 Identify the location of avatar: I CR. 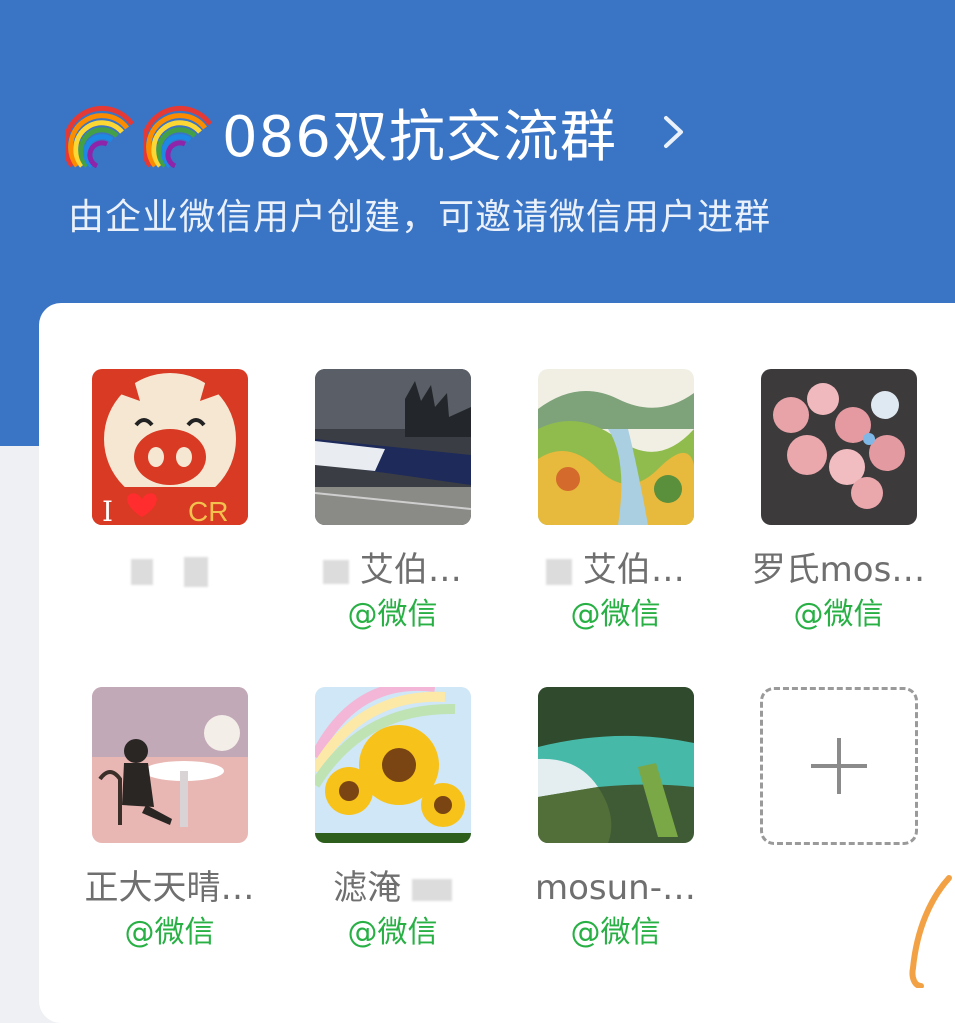
(169, 447).